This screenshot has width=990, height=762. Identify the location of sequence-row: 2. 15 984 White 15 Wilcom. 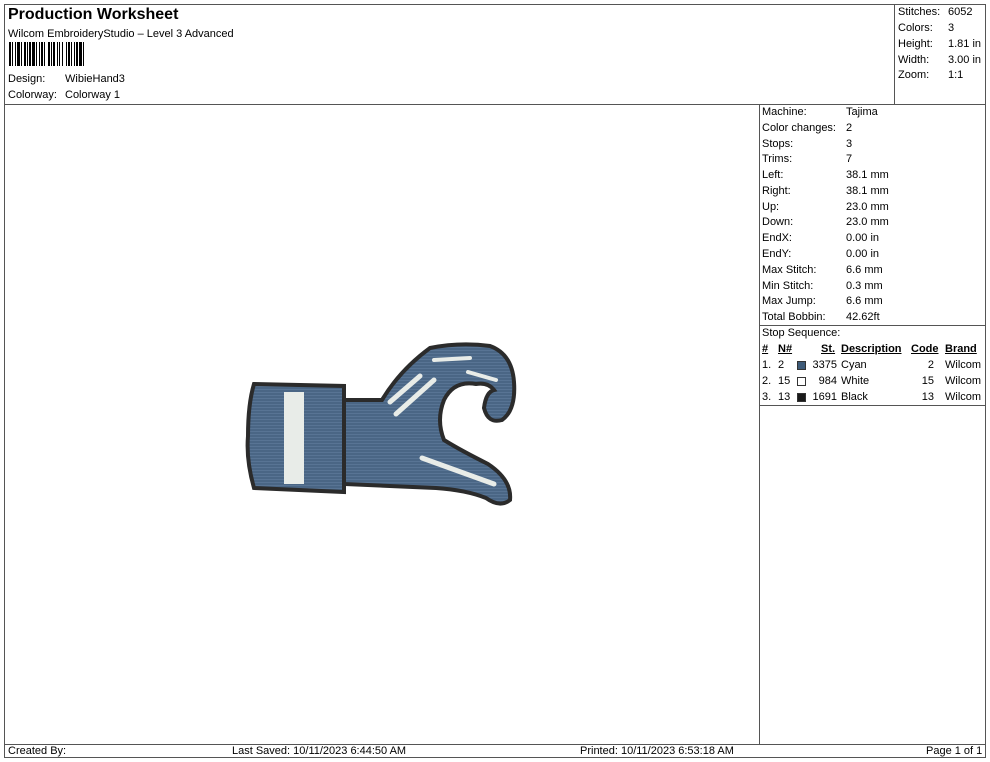
(873, 382).